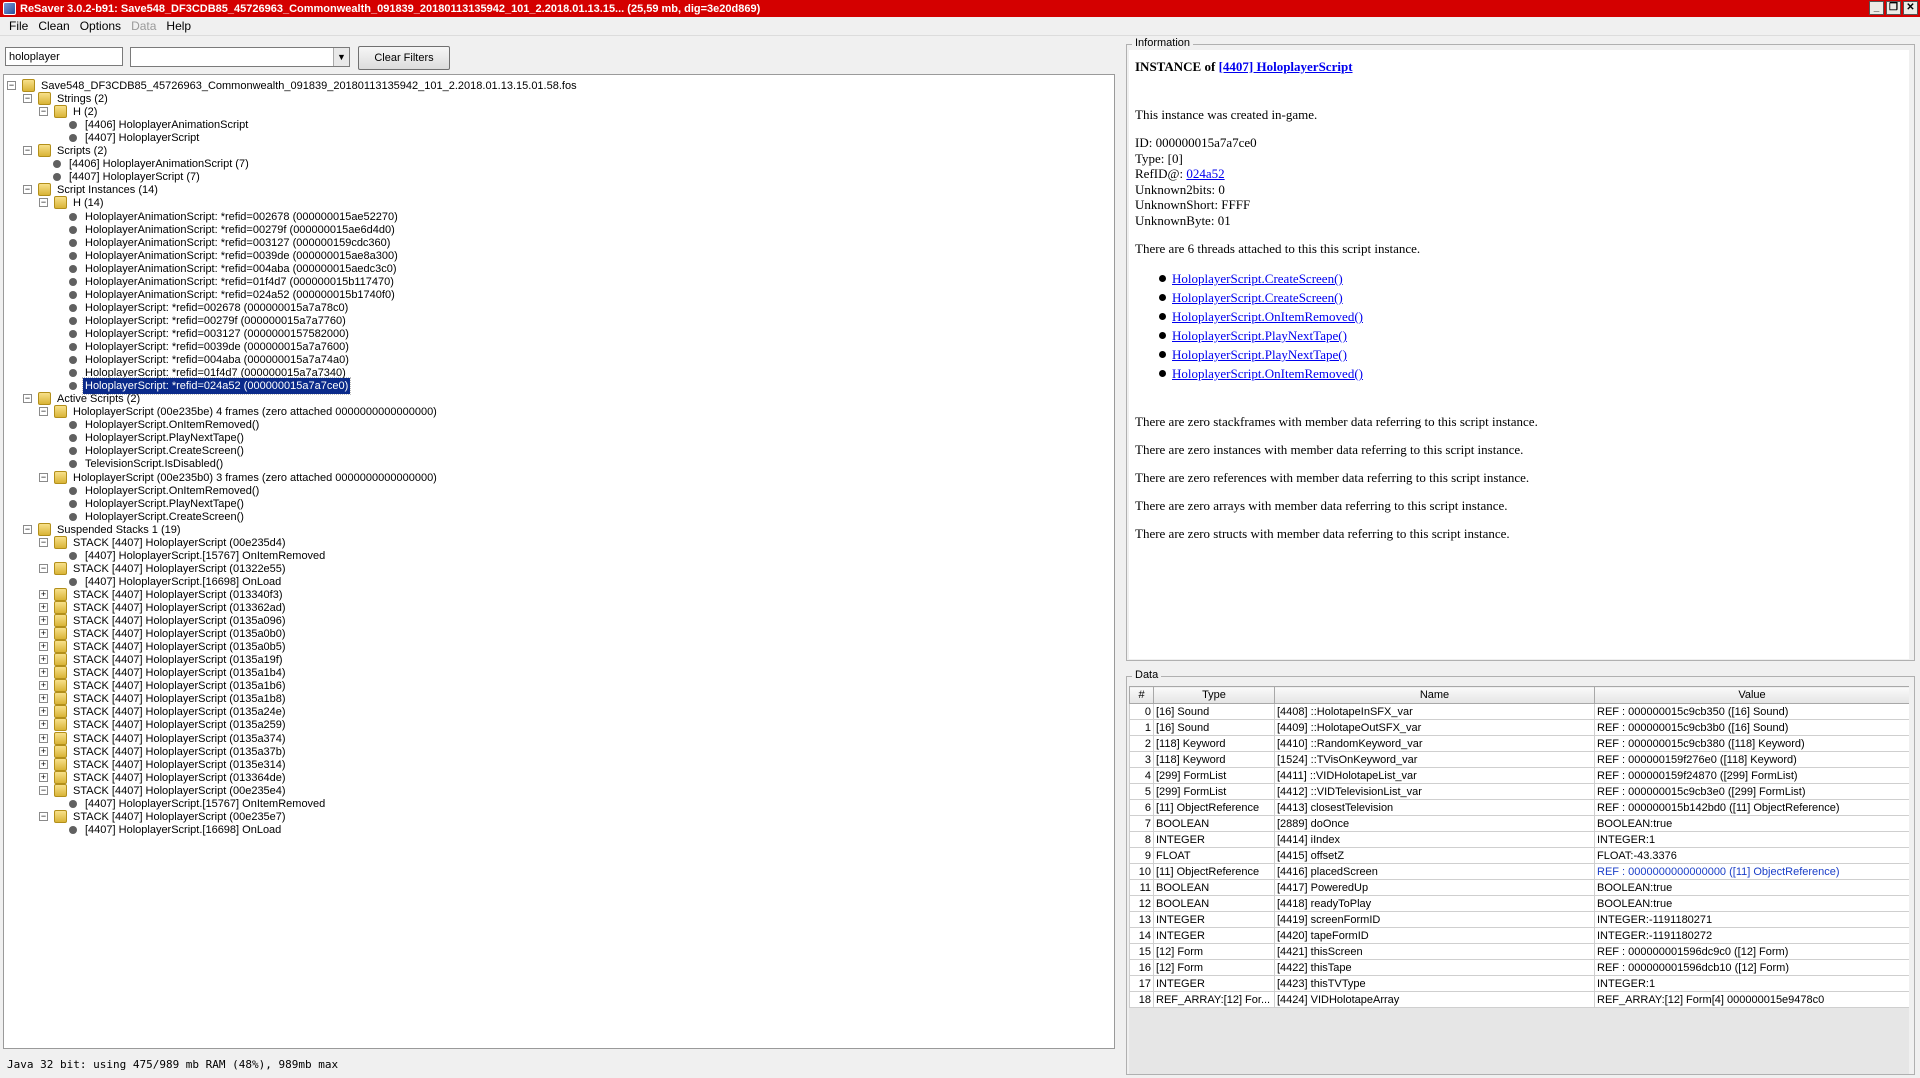  Describe the element at coordinates (64, 56) in the screenshot. I see `filter-input` at that location.